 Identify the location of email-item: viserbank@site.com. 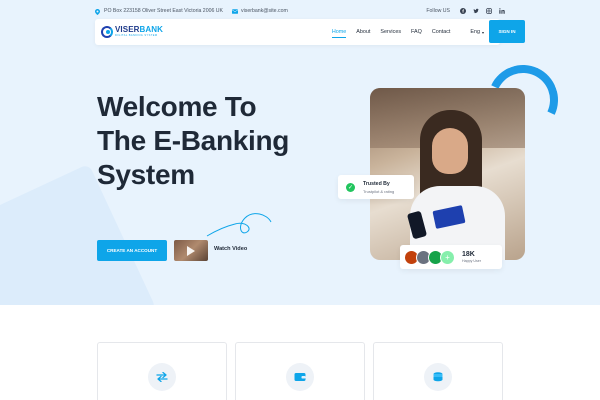
(259, 11).